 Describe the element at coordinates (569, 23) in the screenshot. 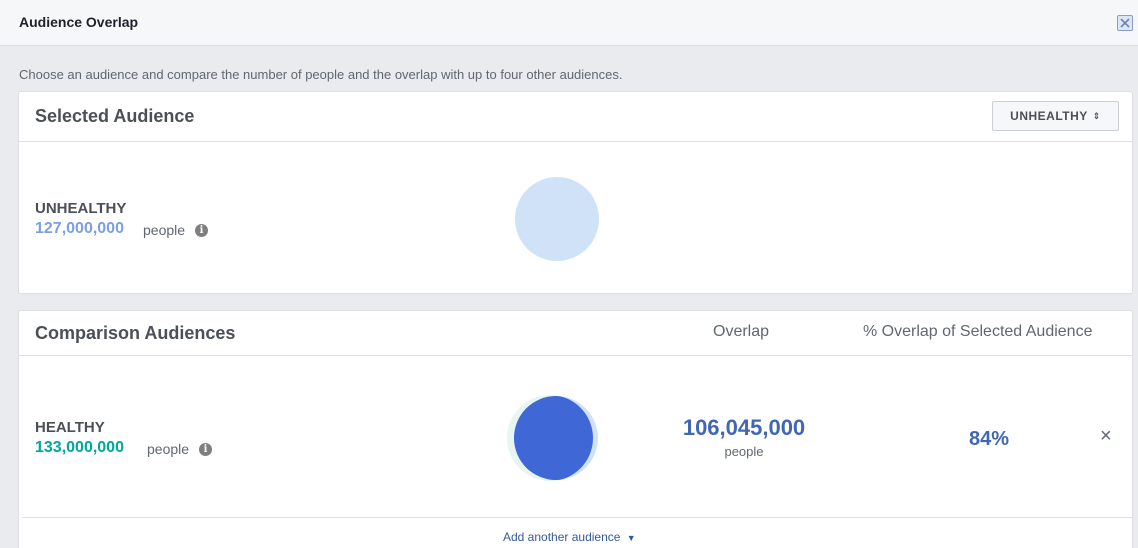

I see `dialog-titlebar: Audience Overlap` at that location.